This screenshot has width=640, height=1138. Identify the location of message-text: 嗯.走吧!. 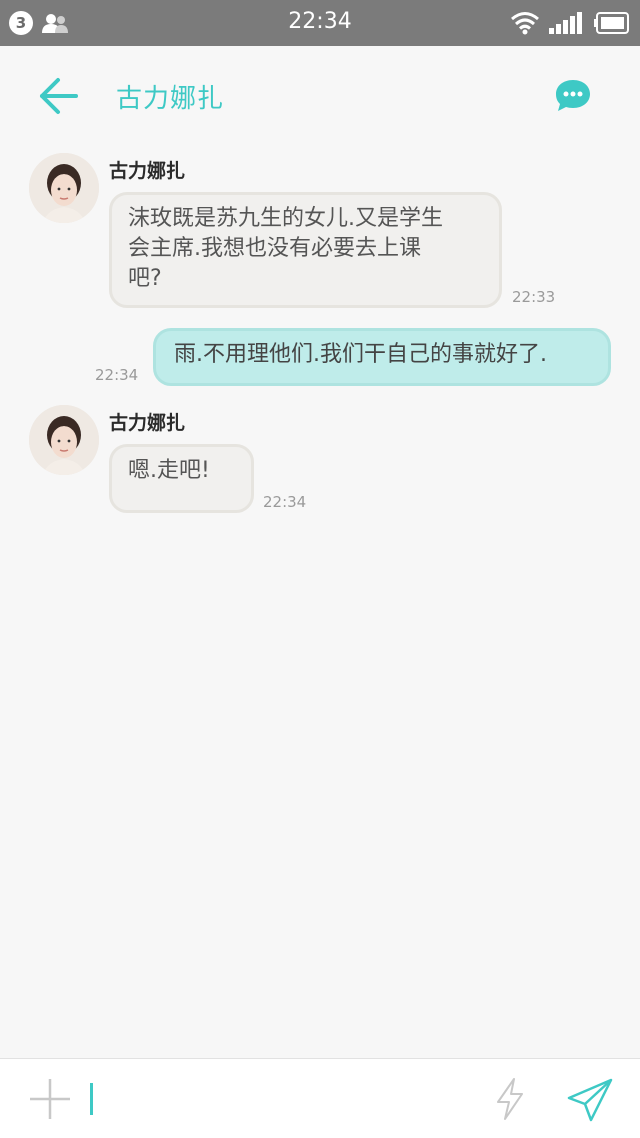
(169, 470).